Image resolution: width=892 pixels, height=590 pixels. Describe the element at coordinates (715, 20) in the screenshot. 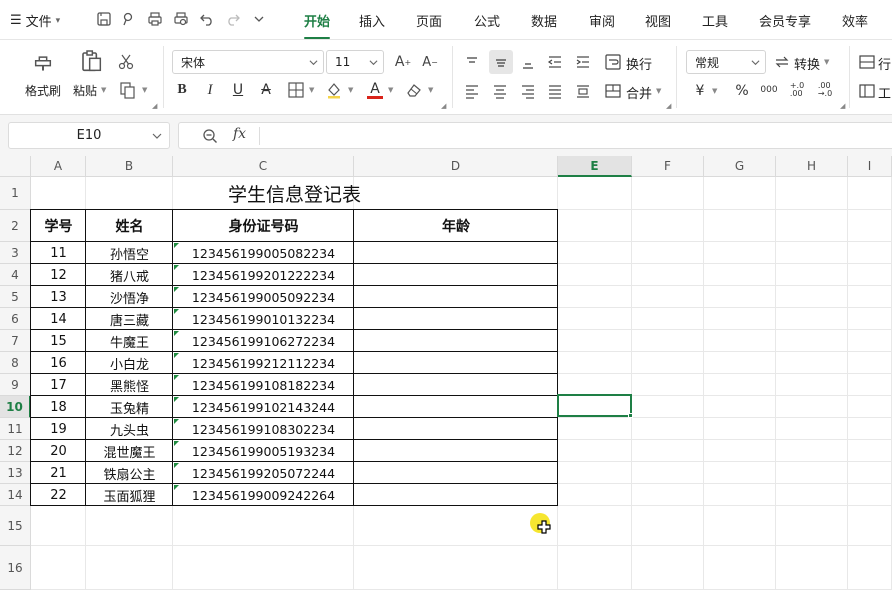

I see `tab-tools: 工具` at that location.